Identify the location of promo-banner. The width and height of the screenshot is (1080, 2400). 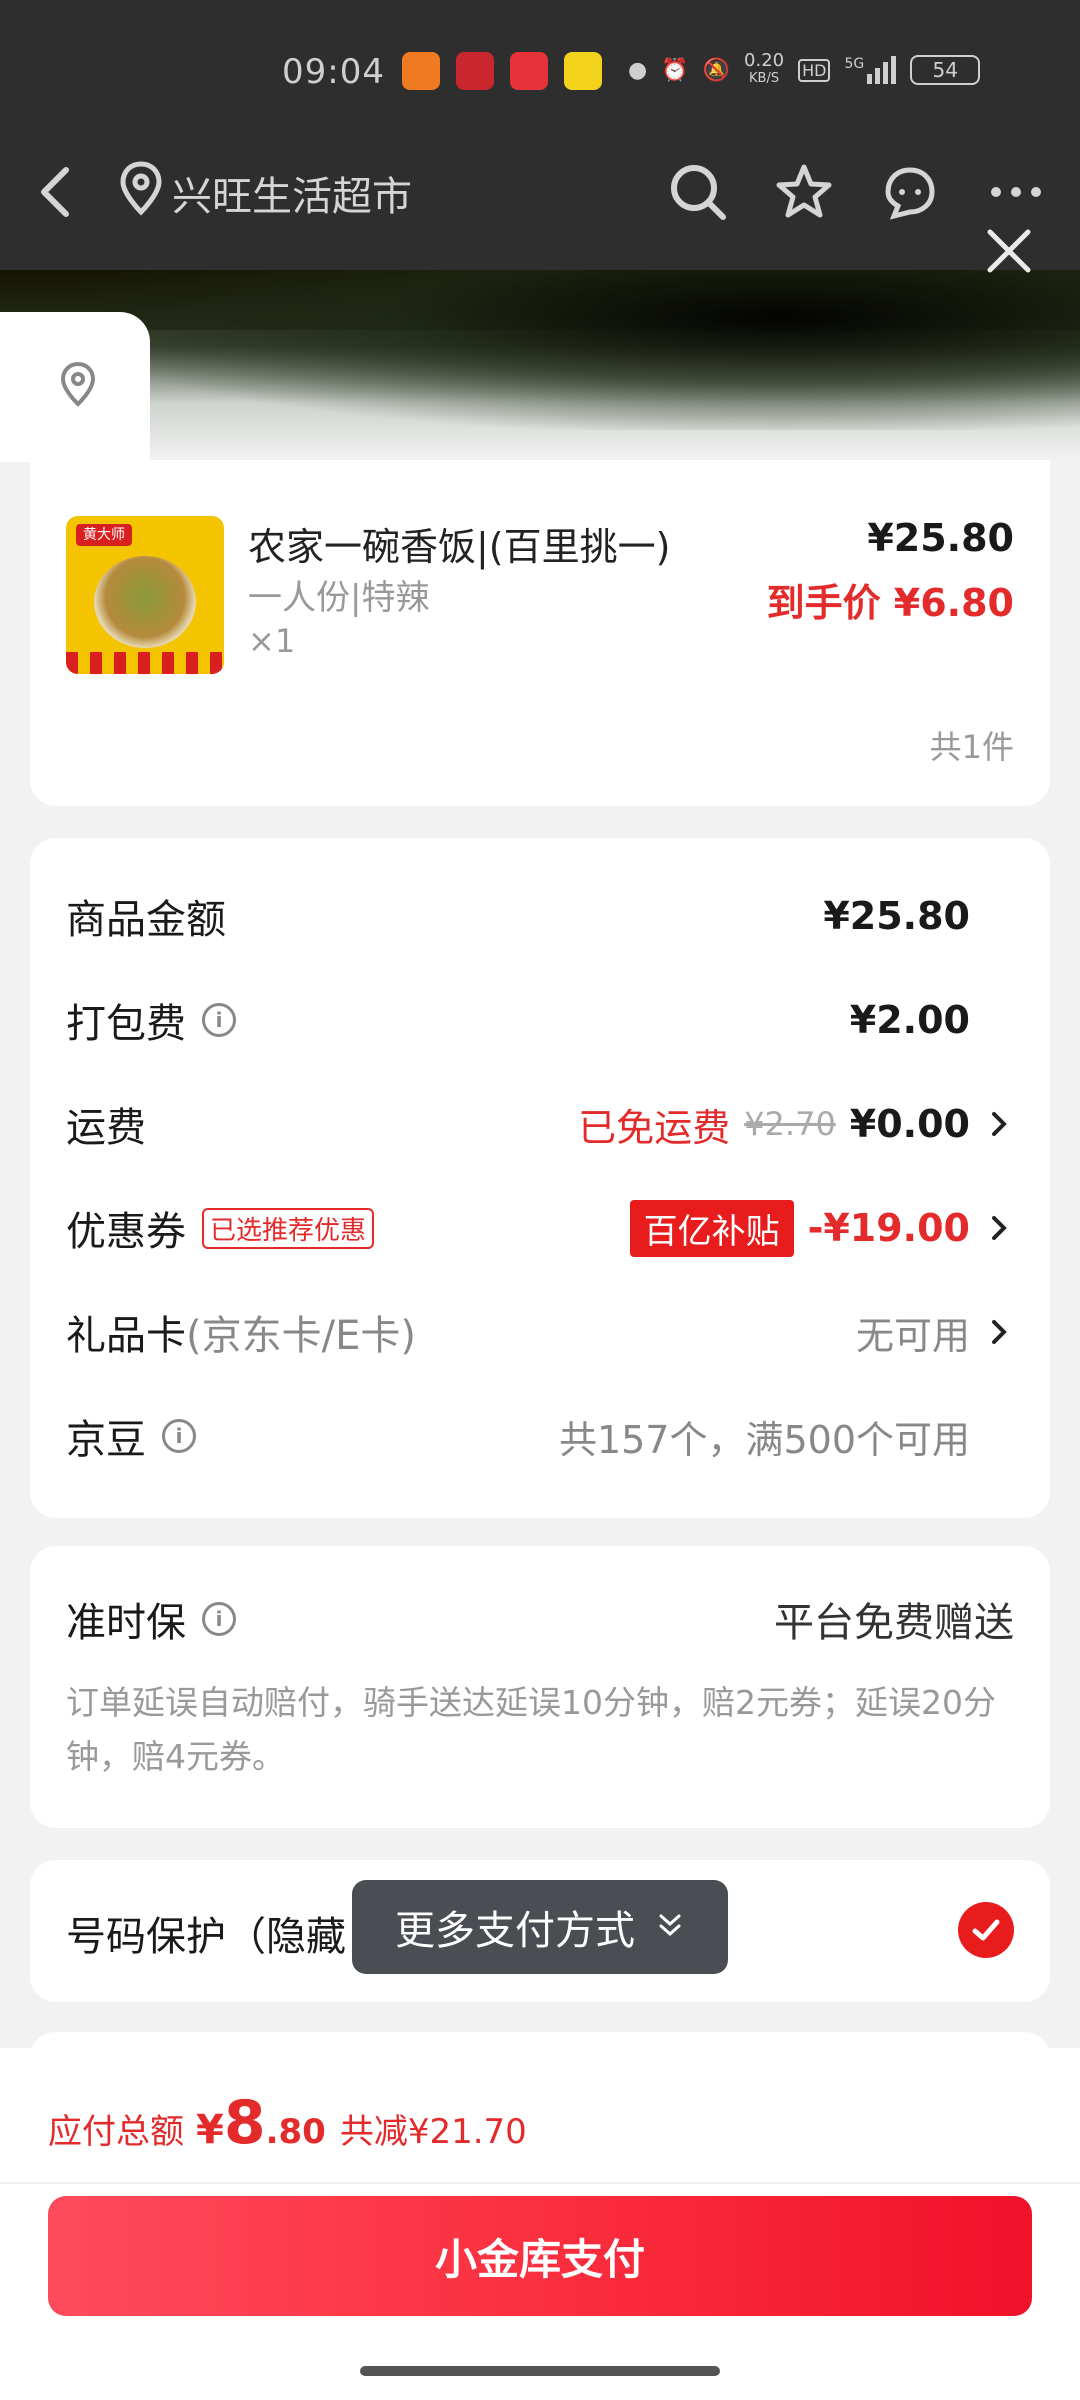
(540, 365).